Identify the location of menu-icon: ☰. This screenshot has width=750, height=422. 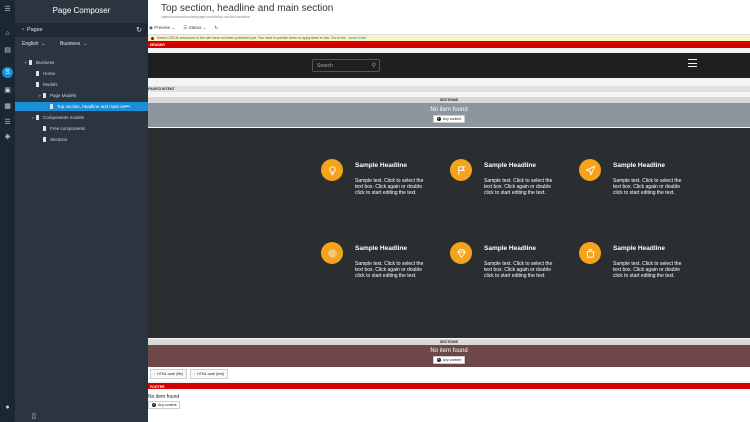
(7, 8).